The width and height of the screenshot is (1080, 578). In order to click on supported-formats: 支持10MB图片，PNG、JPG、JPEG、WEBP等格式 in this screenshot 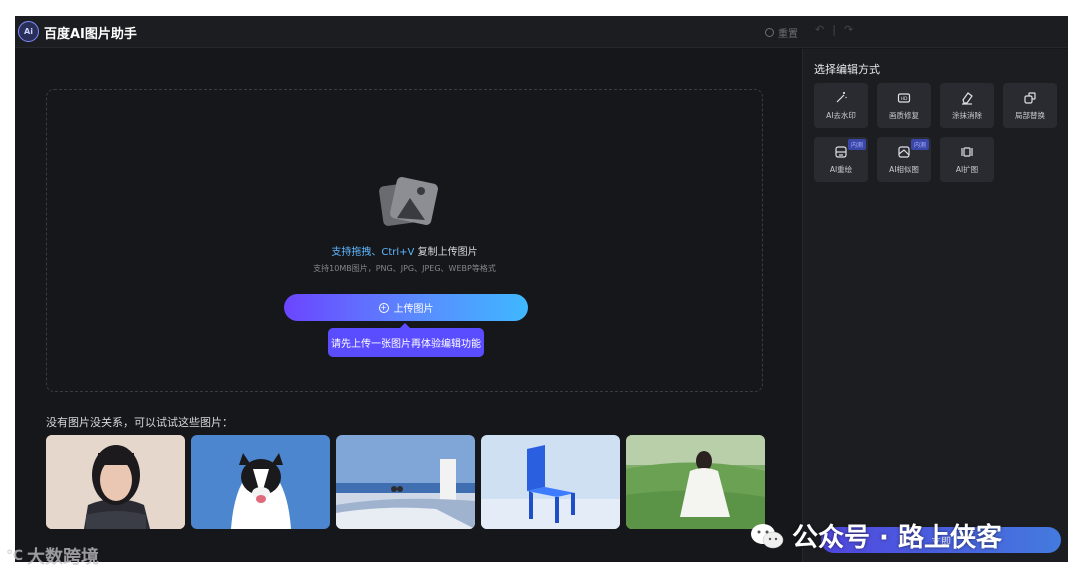, I will do `click(404, 268)`.